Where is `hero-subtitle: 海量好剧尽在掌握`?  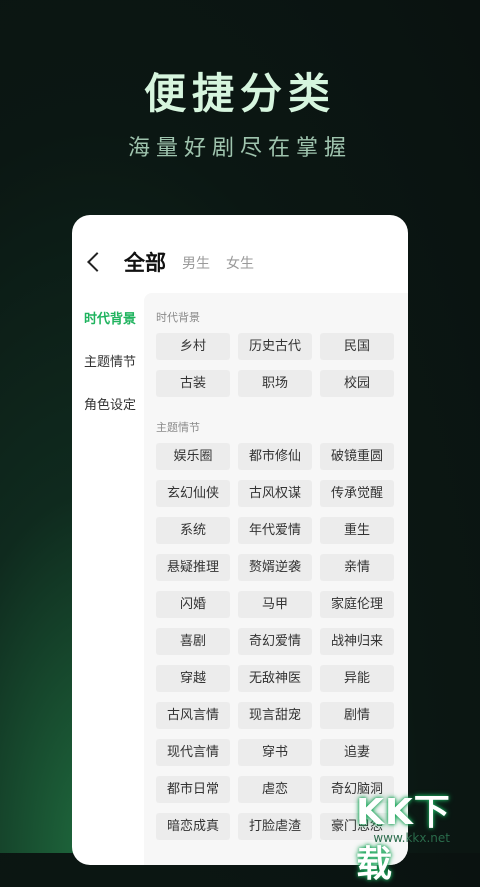
hero-subtitle: 海量好剧尽在掌握 is located at coordinates (239, 148).